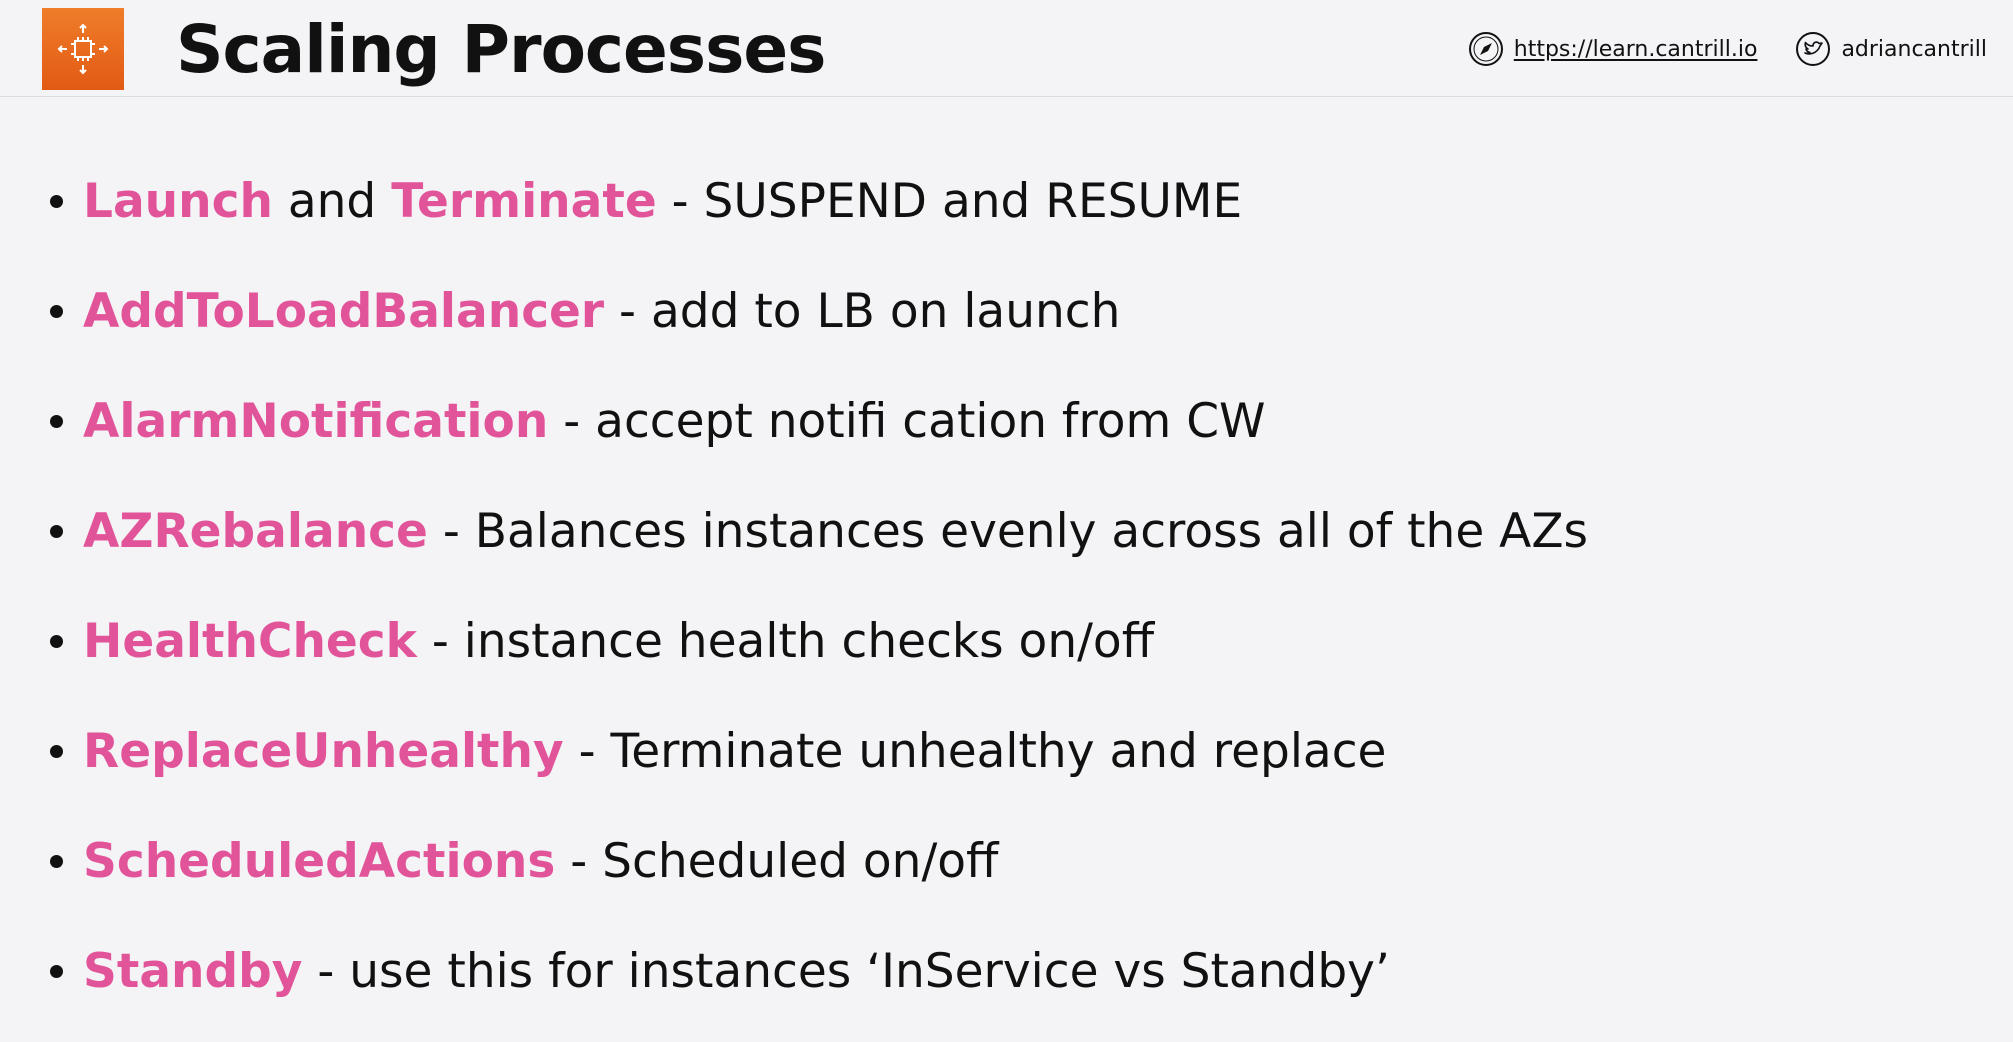 The width and height of the screenshot is (2013, 1042). I want to click on site-link-group: https://learn.cantrill.io, so click(1613, 49).